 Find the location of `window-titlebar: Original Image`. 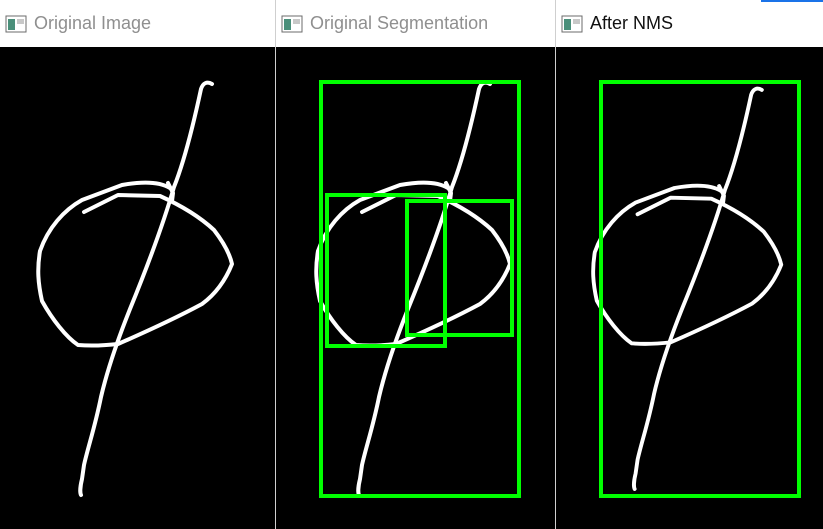

window-titlebar: Original Image is located at coordinates (137, 23).